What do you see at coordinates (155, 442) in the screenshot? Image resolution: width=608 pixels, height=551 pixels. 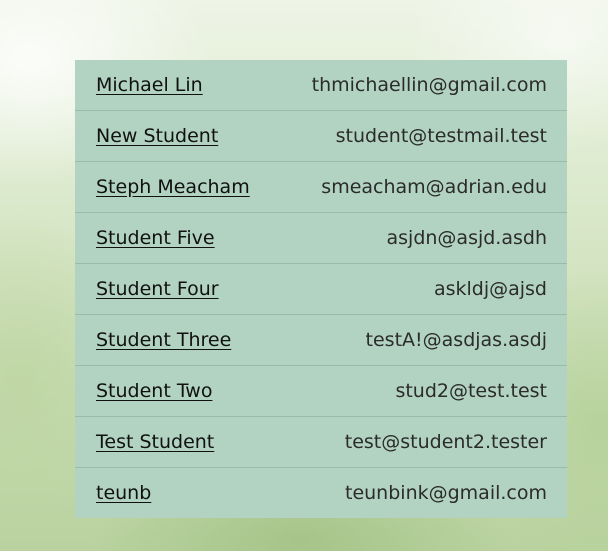 I see `student-name-link: Test Student` at bounding box center [155, 442].